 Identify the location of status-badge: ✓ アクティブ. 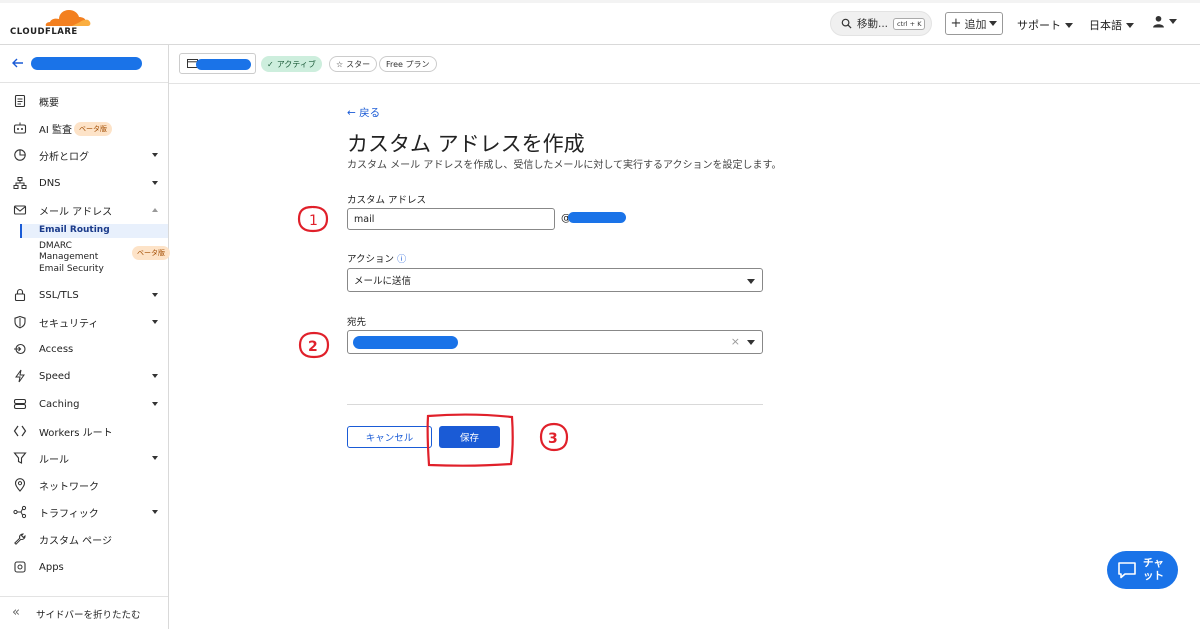
(291, 64).